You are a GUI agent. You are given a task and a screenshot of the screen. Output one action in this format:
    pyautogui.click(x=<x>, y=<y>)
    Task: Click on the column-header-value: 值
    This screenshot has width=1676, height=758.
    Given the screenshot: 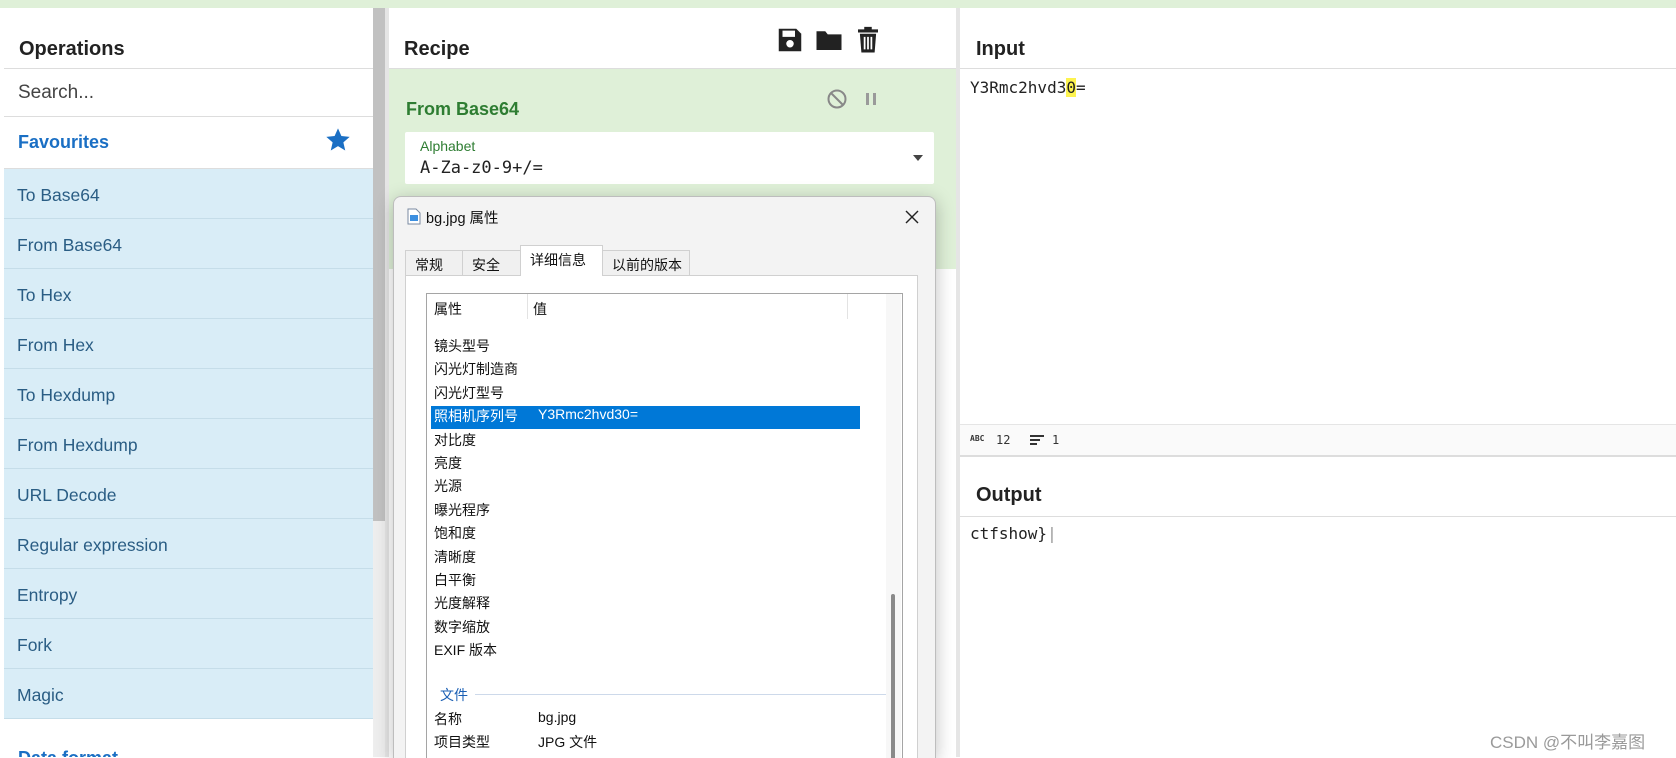 What is the action you would take?
    pyautogui.click(x=540, y=309)
    